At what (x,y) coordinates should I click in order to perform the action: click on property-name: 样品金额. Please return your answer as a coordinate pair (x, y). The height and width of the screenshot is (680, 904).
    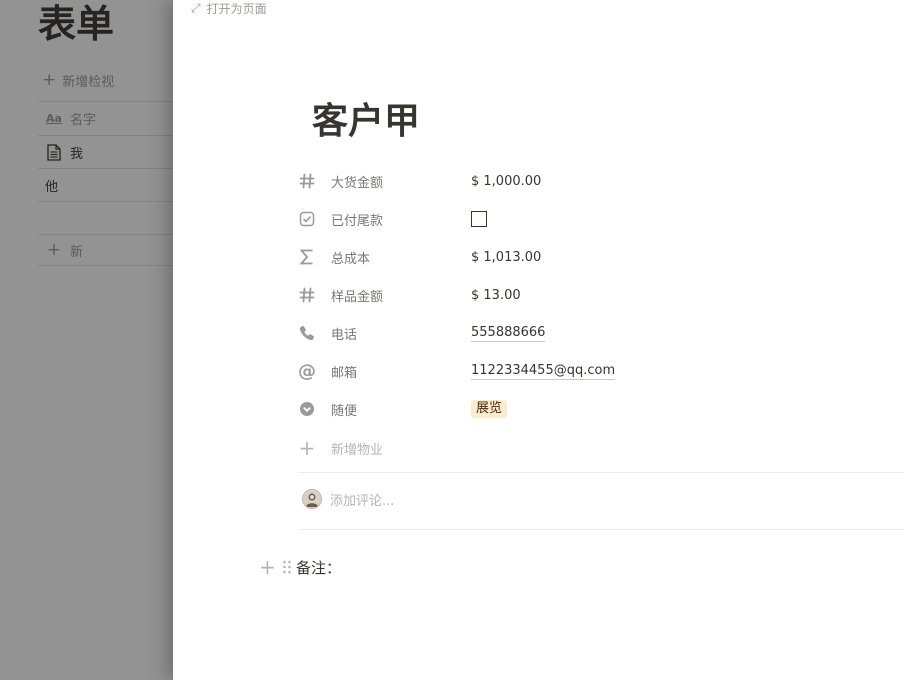
    Looking at the image, I should click on (357, 297).